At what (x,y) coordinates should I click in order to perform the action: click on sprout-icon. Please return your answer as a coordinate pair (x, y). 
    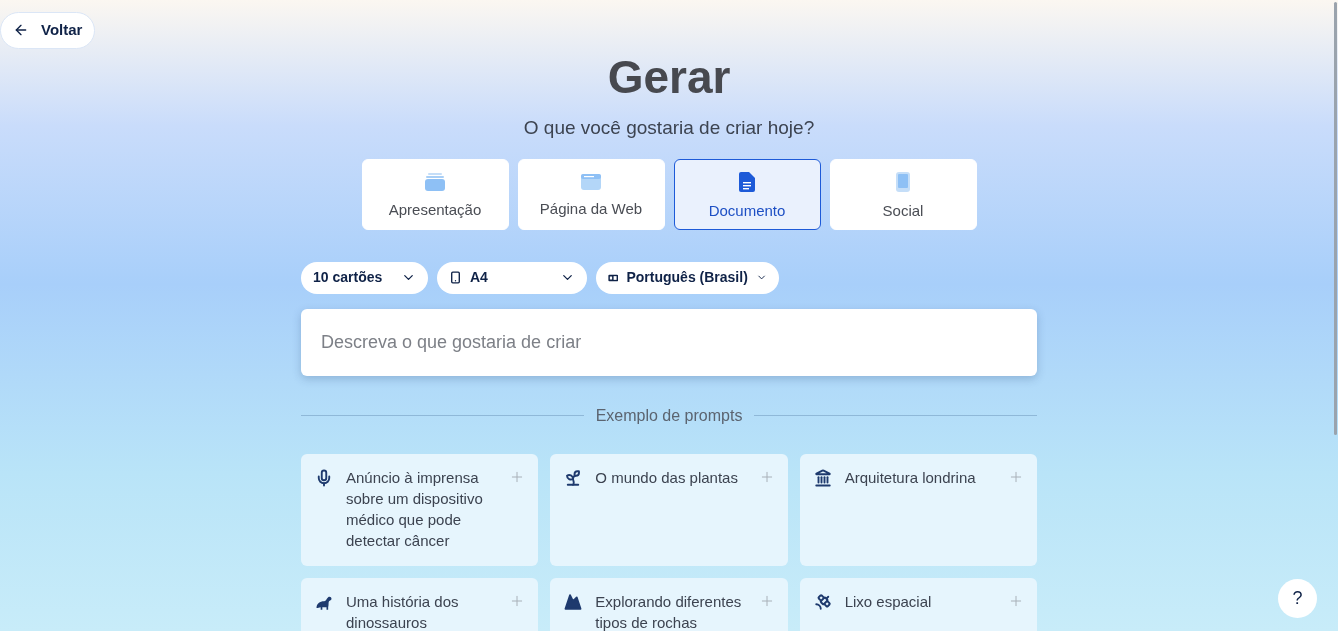
    Looking at the image, I should click on (573, 477).